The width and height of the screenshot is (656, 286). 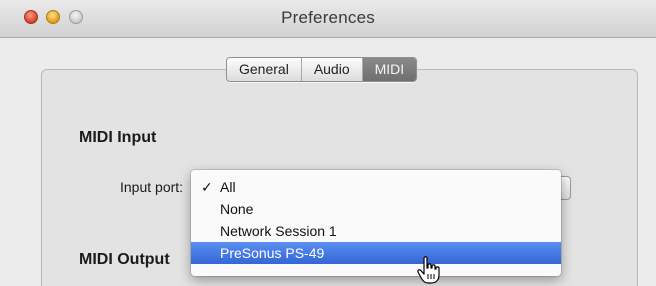 What do you see at coordinates (376, 231) in the screenshot?
I see `menu-item-network-session-1: Network Session 1` at bounding box center [376, 231].